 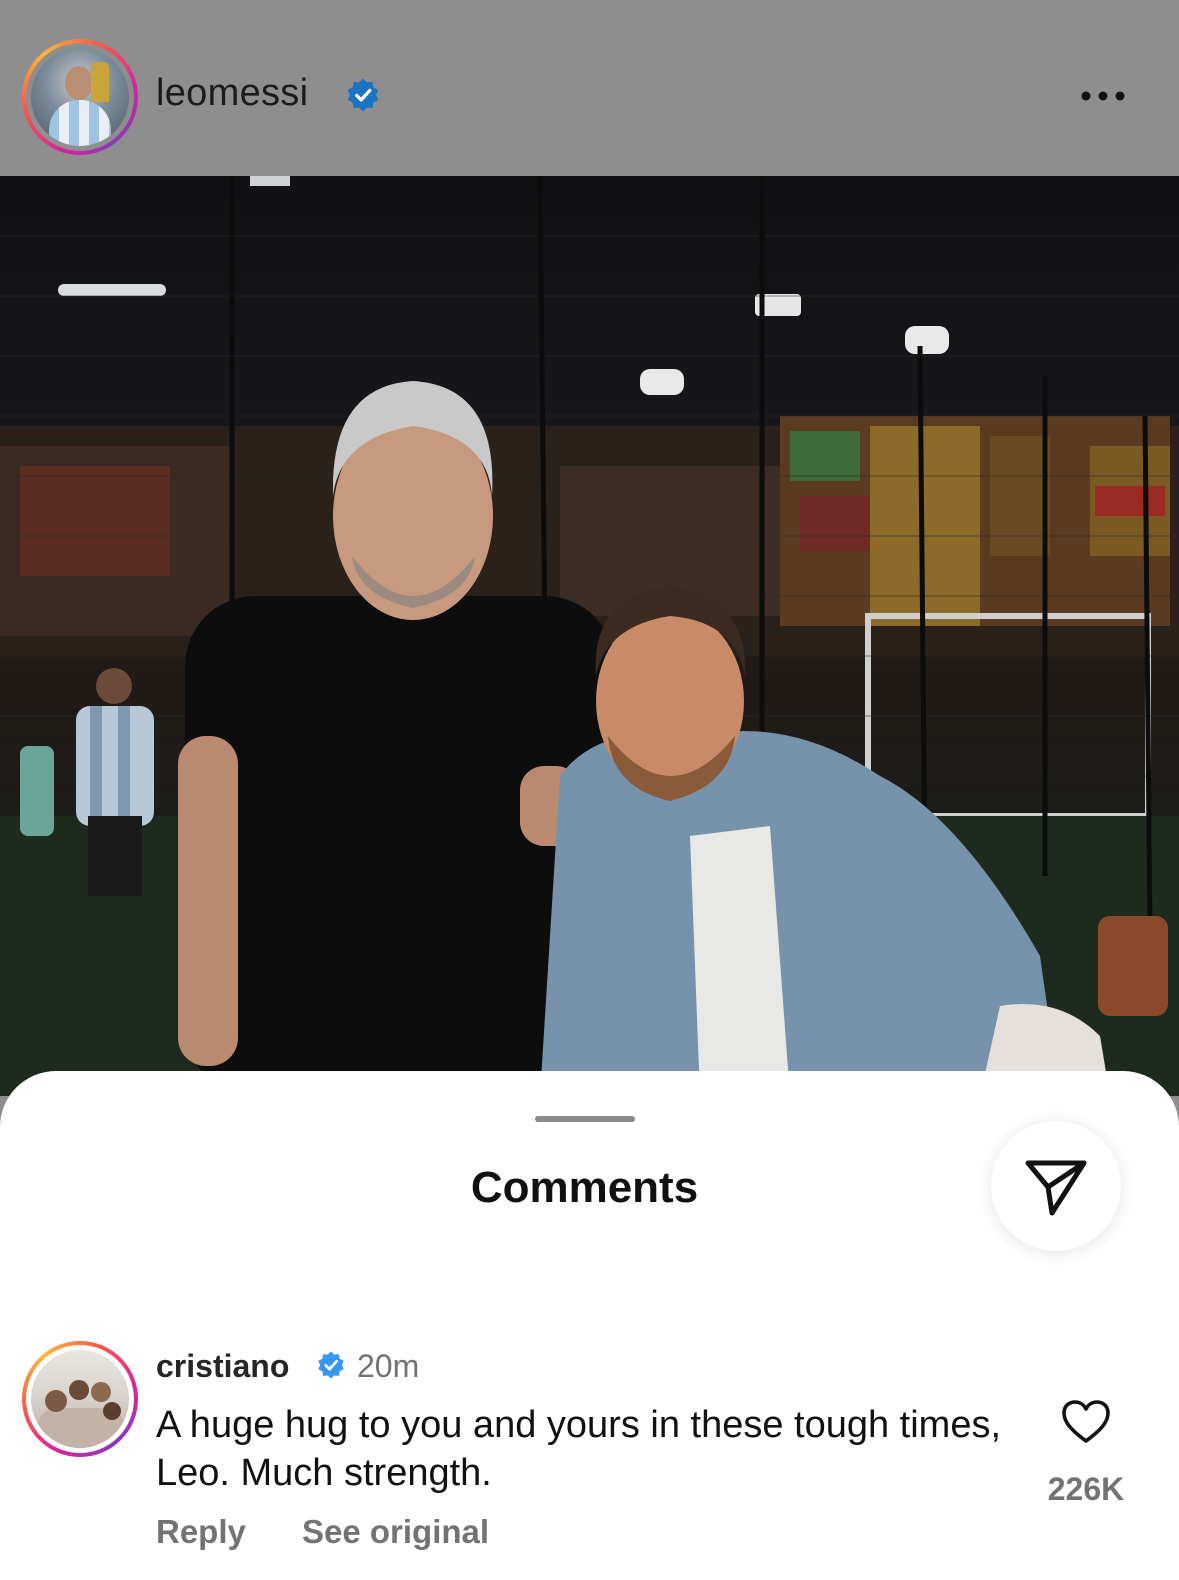 What do you see at coordinates (388, 1366) in the screenshot?
I see `comment-timestamp: 20m` at bounding box center [388, 1366].